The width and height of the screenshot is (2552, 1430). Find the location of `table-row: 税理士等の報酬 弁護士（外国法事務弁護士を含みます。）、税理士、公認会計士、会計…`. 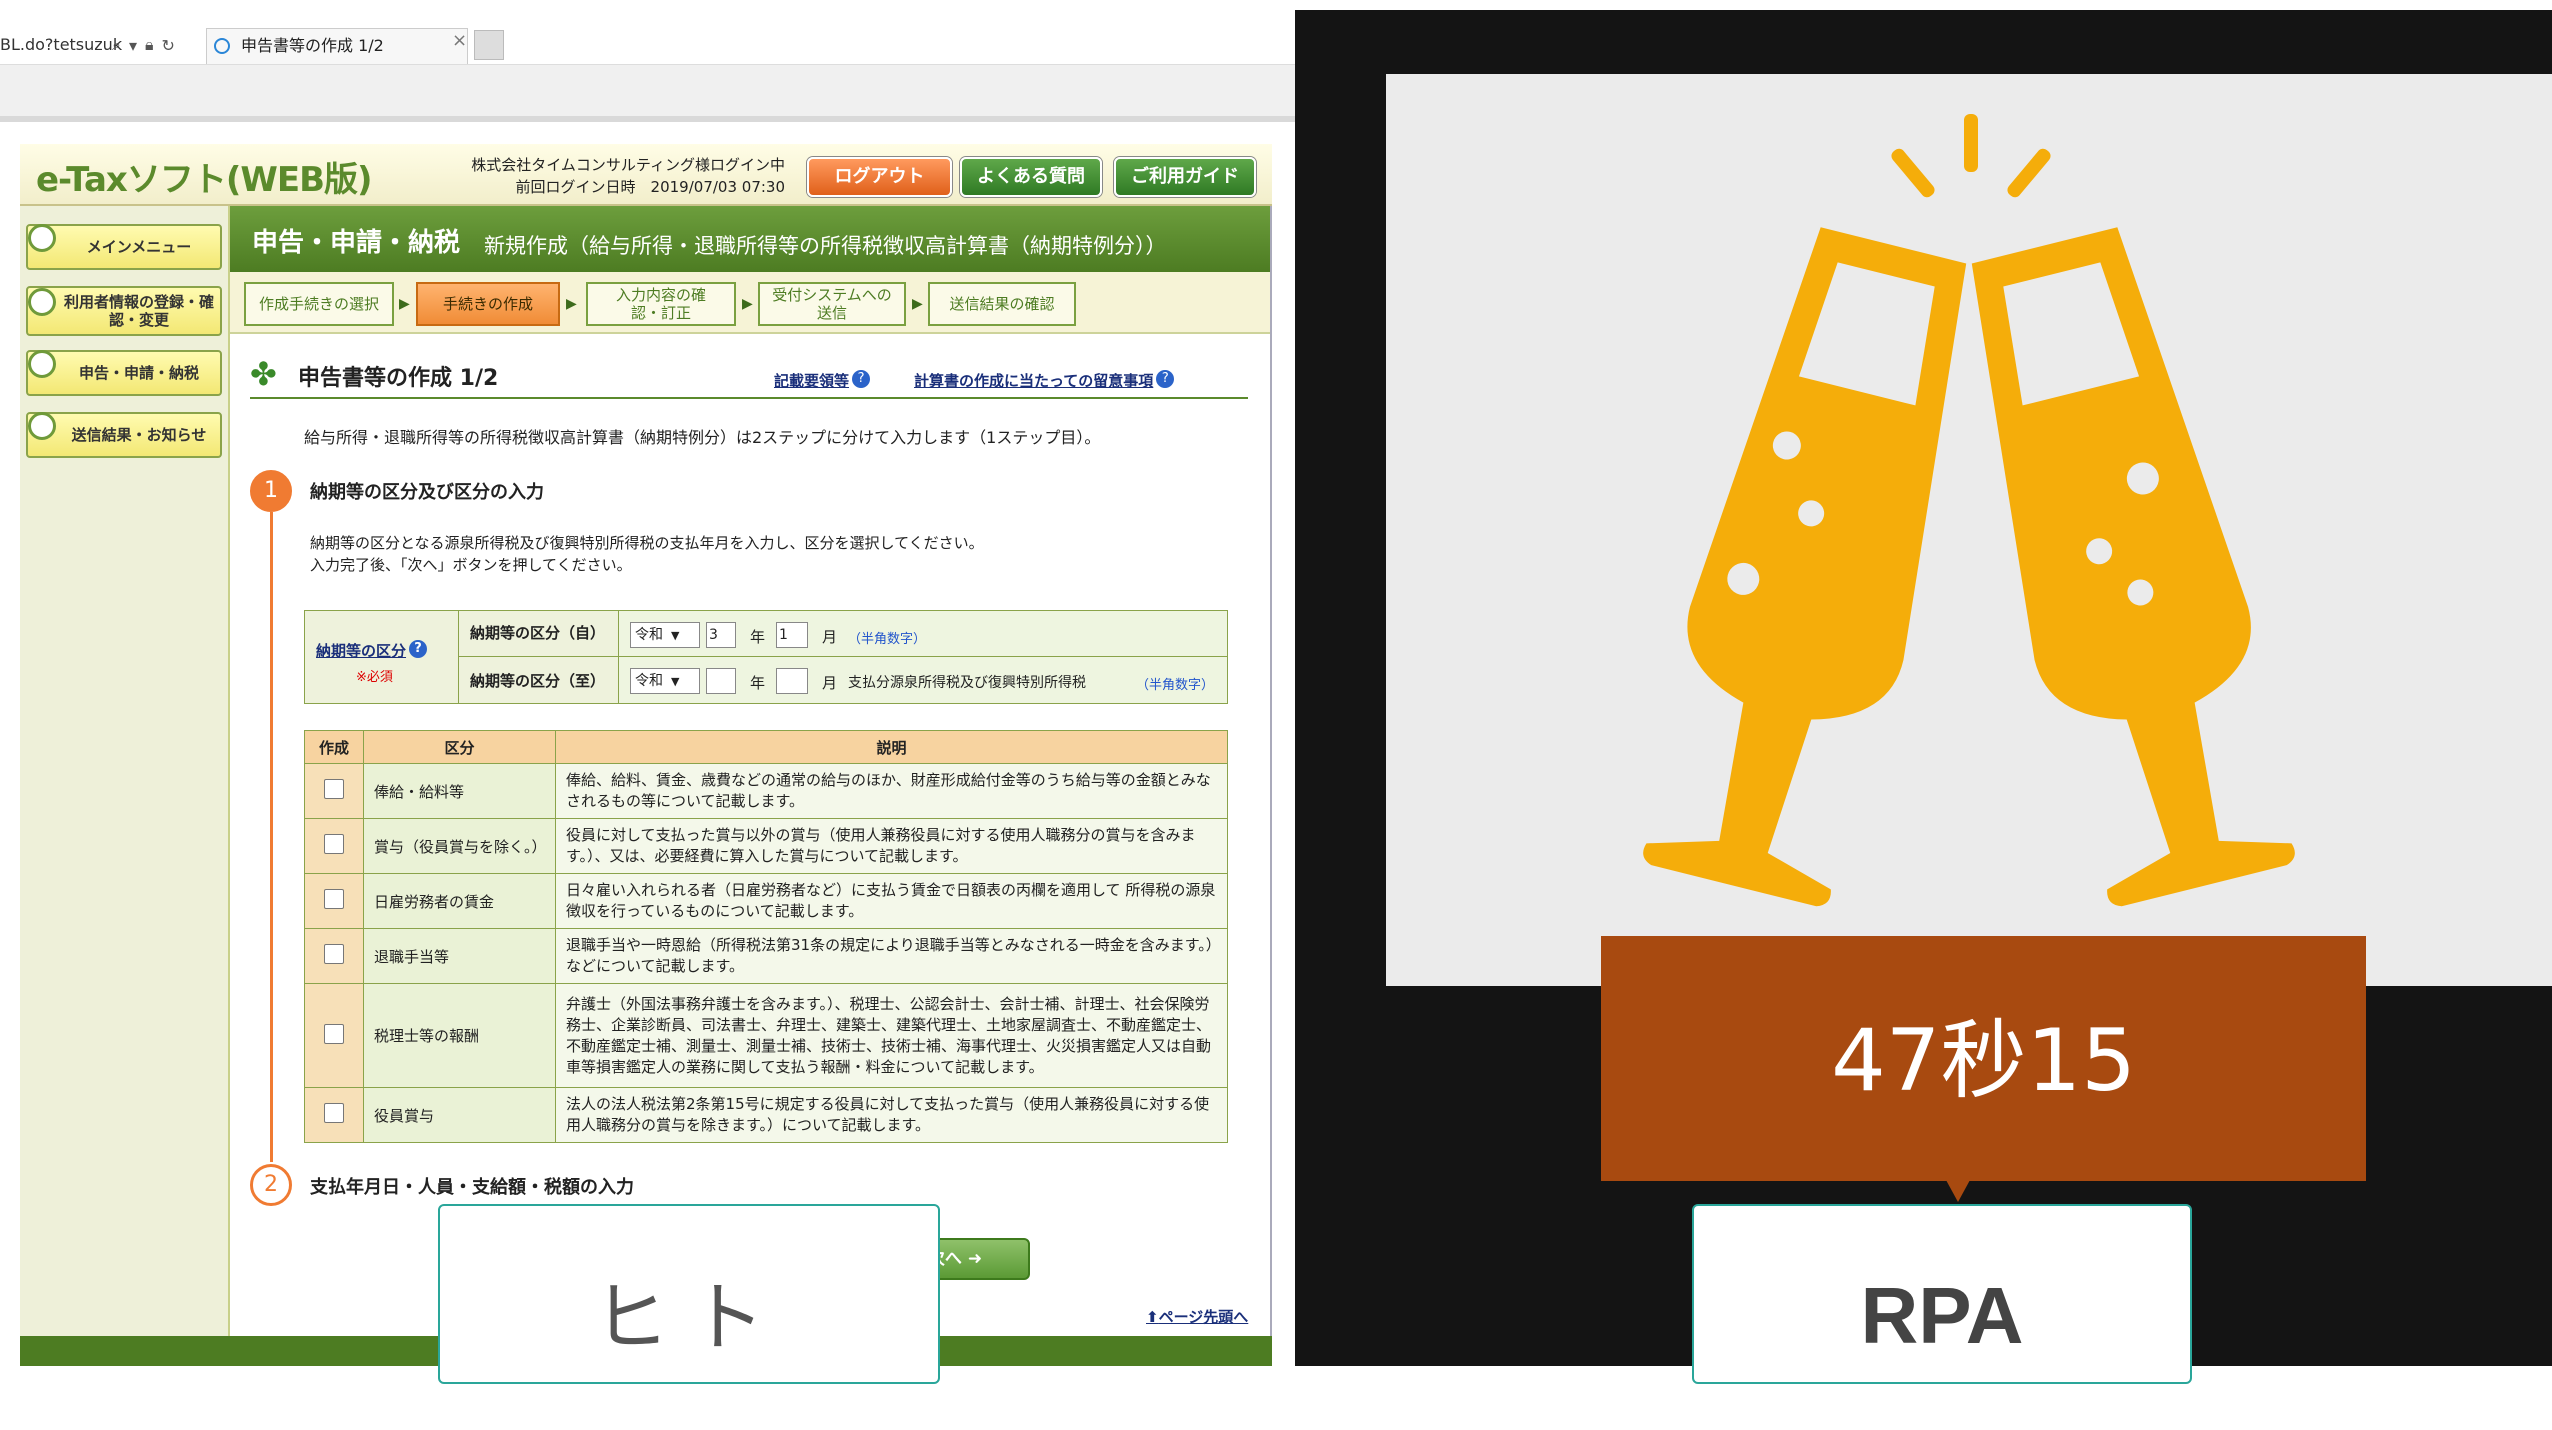

table-row: 税理士等の報酬 弁護士（外国法事務弁護士を含みます。）、税理士、公認会計士、会計… is located at coordinates (766, 1035).